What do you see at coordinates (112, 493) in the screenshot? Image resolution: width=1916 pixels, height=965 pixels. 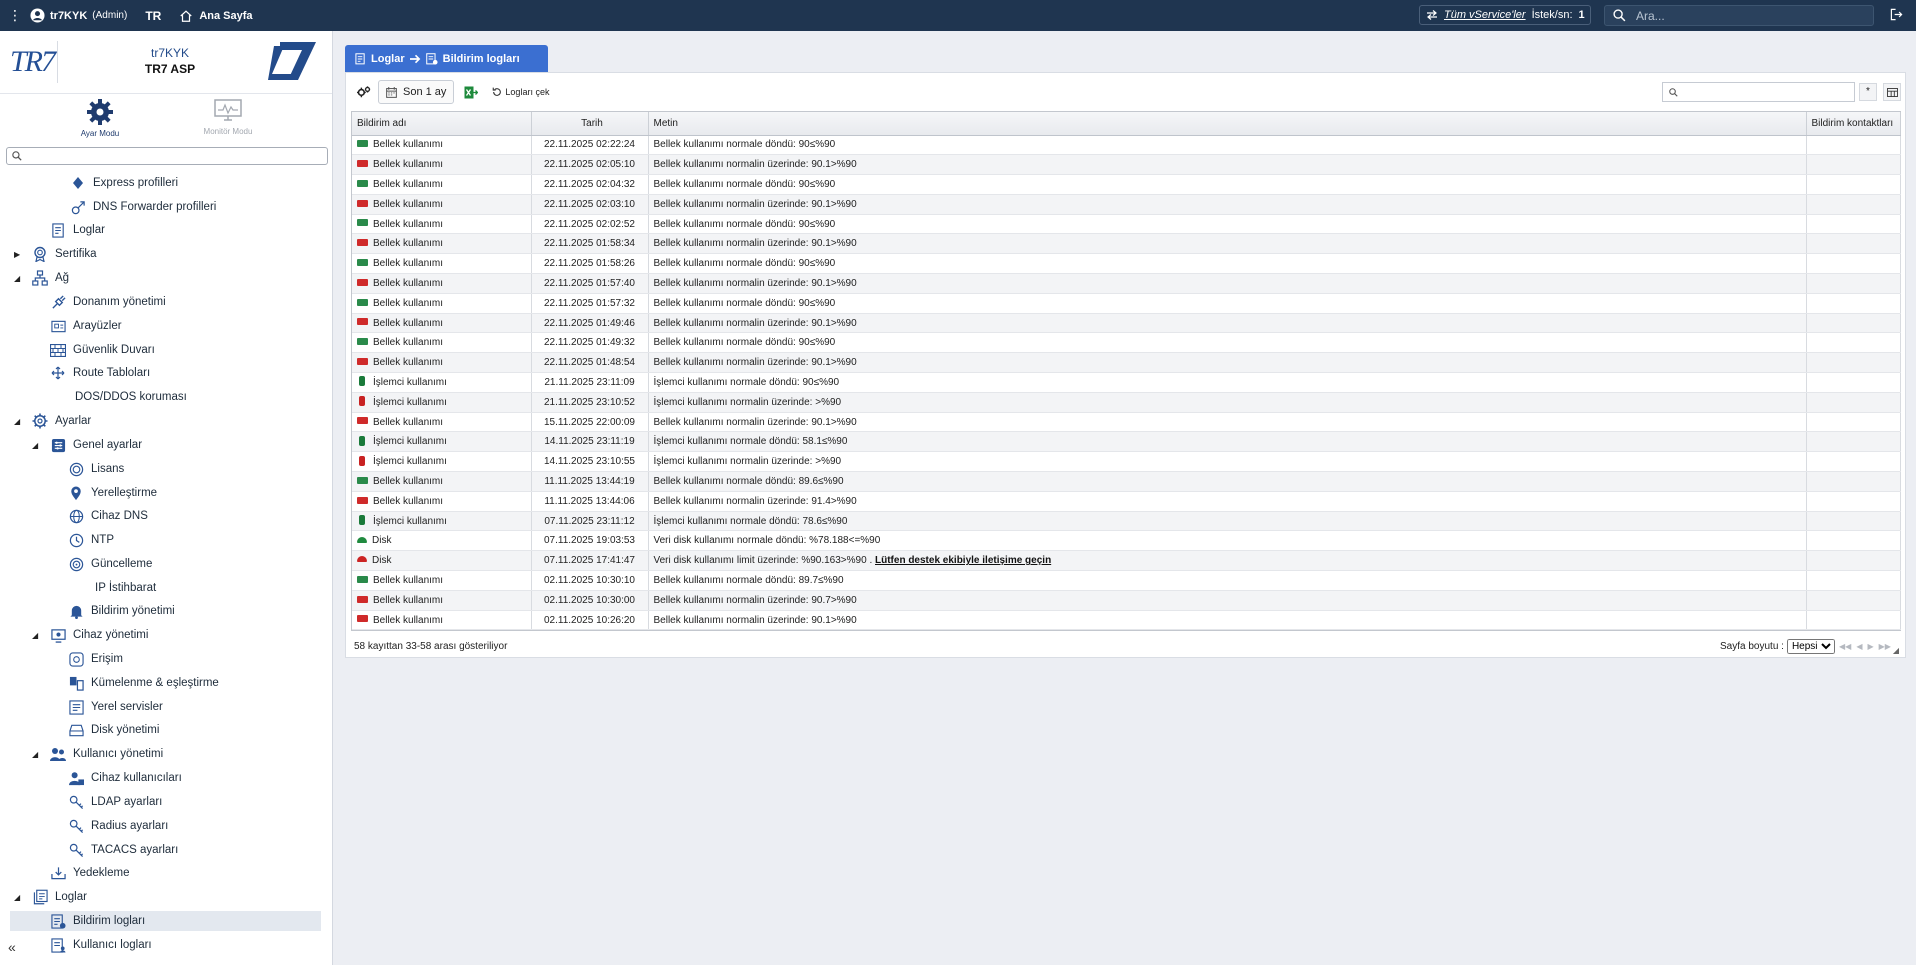 I see `sidebar-item-localization: Yerelleştirme` at bounding box center [112, 493].